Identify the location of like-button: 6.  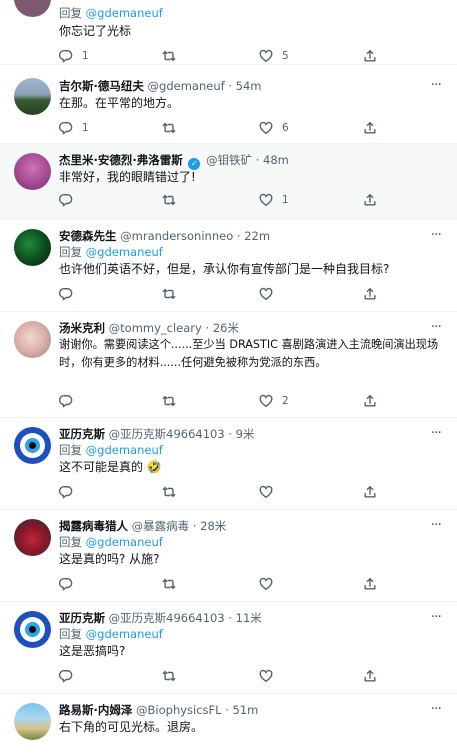
(274, 128).